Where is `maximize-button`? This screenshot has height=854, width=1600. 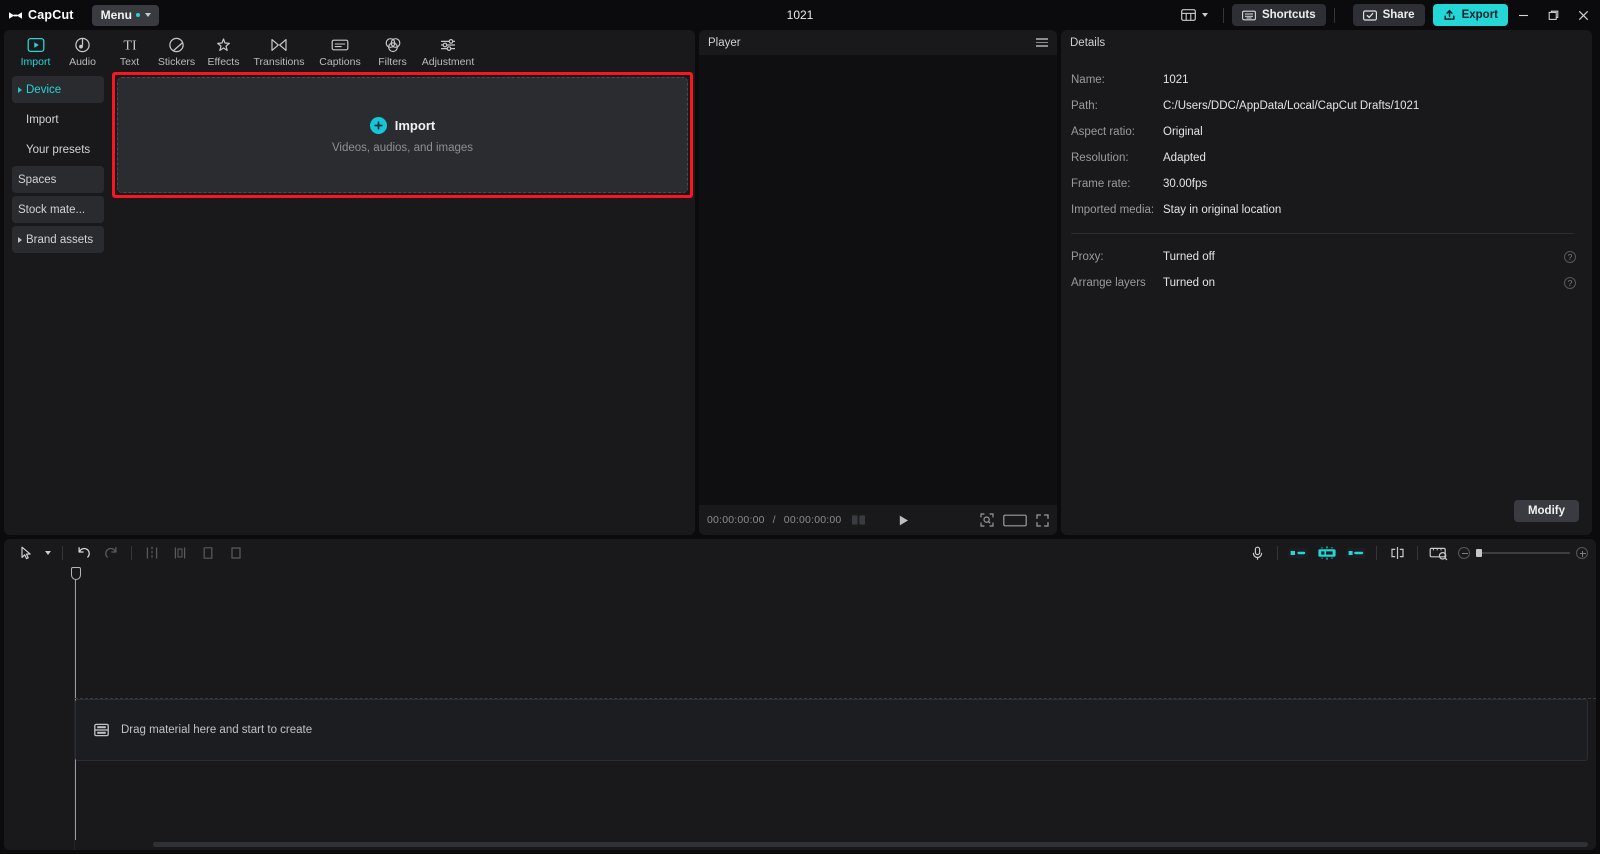
maximize-button is located at coordinates (1553, 15).